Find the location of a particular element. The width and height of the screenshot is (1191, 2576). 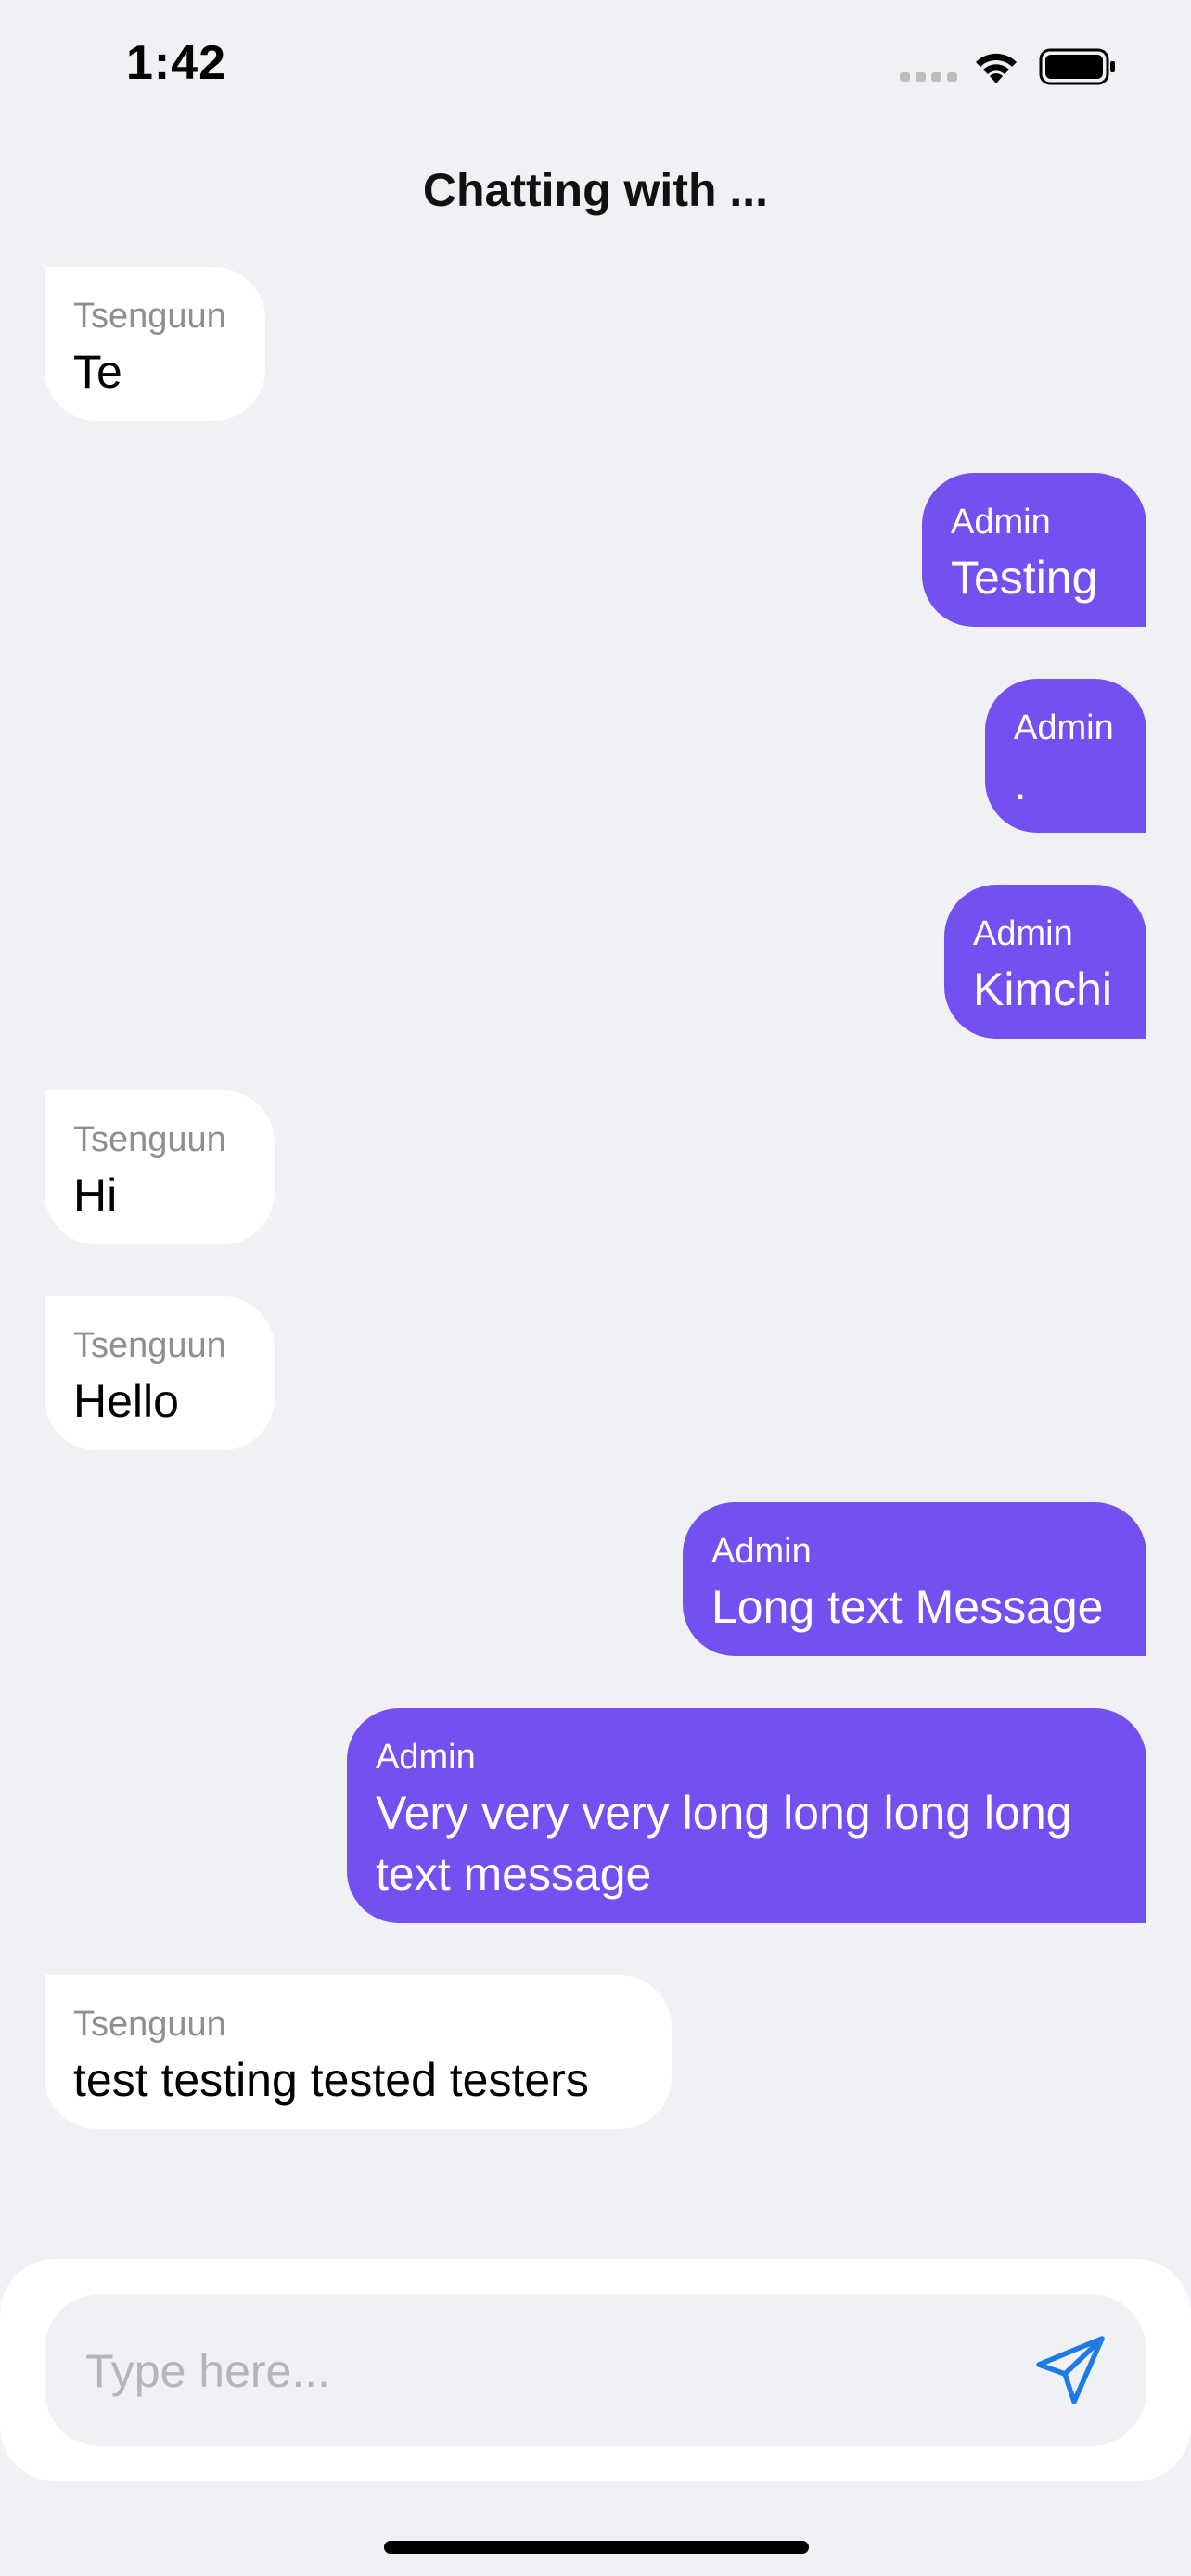

message-text: . is located at coordinates (1021, 784).